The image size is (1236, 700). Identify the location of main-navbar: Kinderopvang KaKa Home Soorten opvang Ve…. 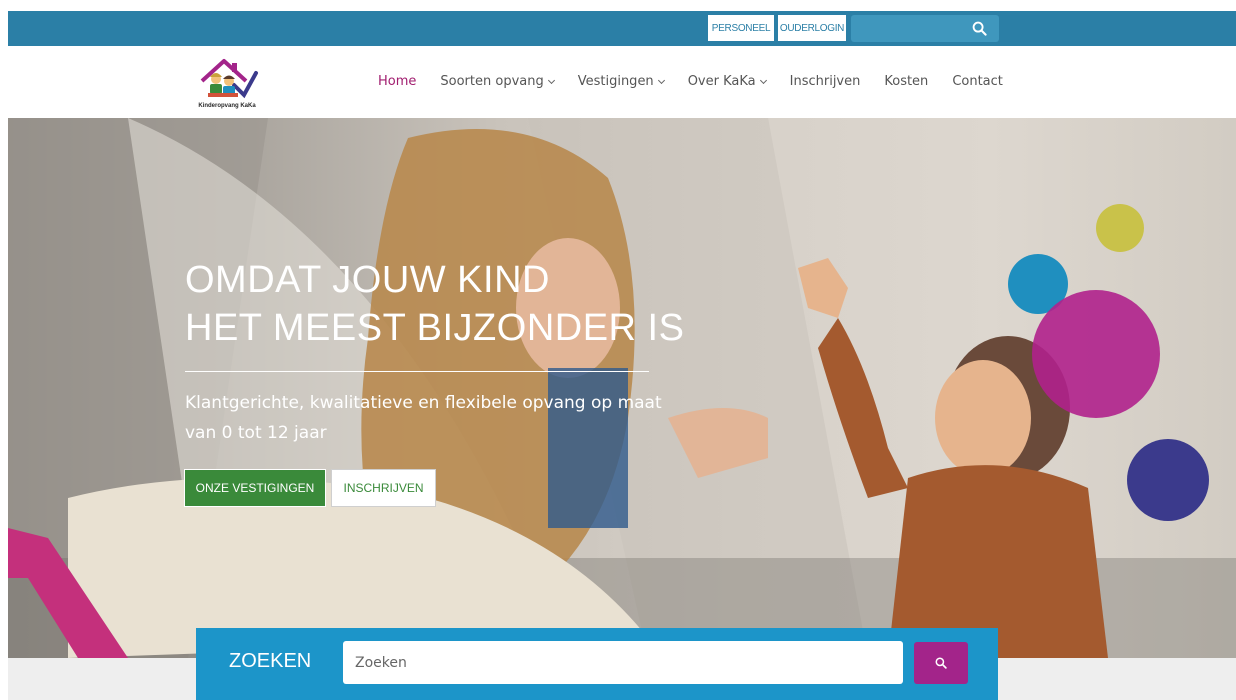
(622, 82).